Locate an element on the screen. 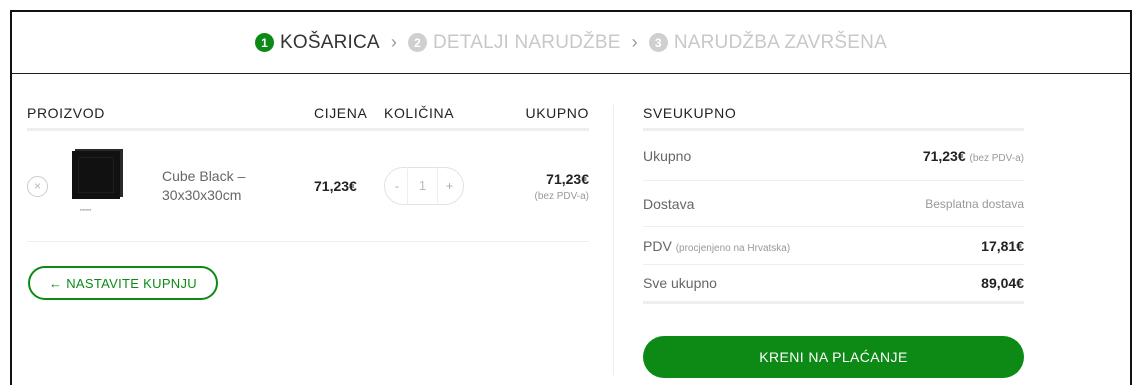 Image resolution: width=1142 pixels, height=385 pixels. step-order-details: 2 DETALJI NARUDŽBE is located at coordinates (514, 43).